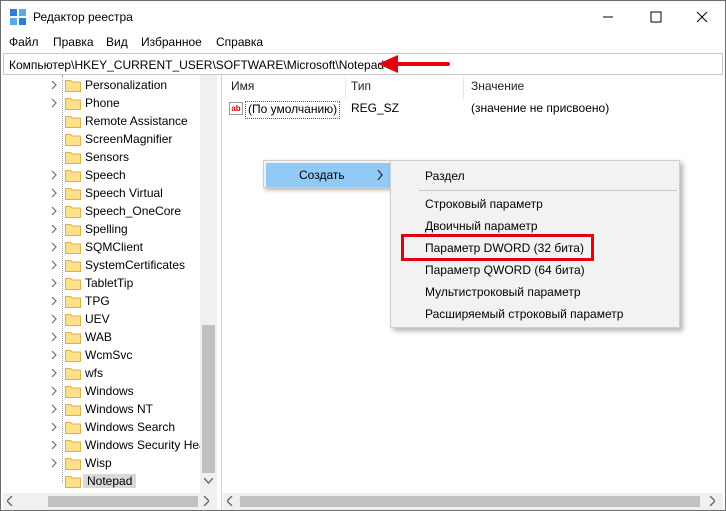 The height and width of the screenshot is (511, 726). What do you see at coordinates (505, 270) in the screenshot?
I see `submenu-item-qword-value: Параметр QWORD (64 бита)` at bounding box center [505, 270].